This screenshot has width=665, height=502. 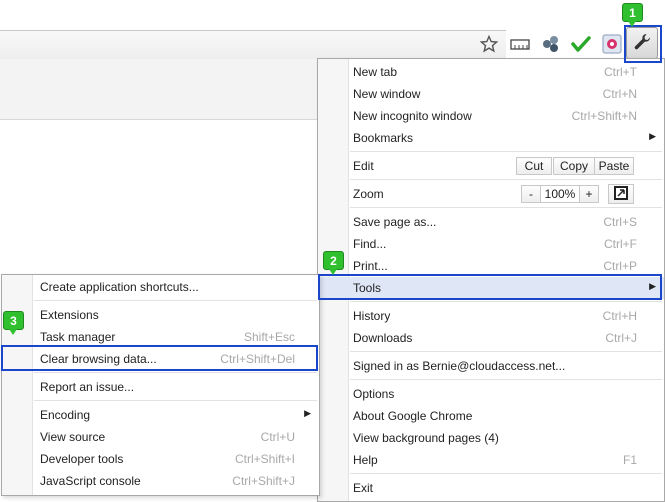 I want to click on browser-toolbar, so click(x=332, y=30).